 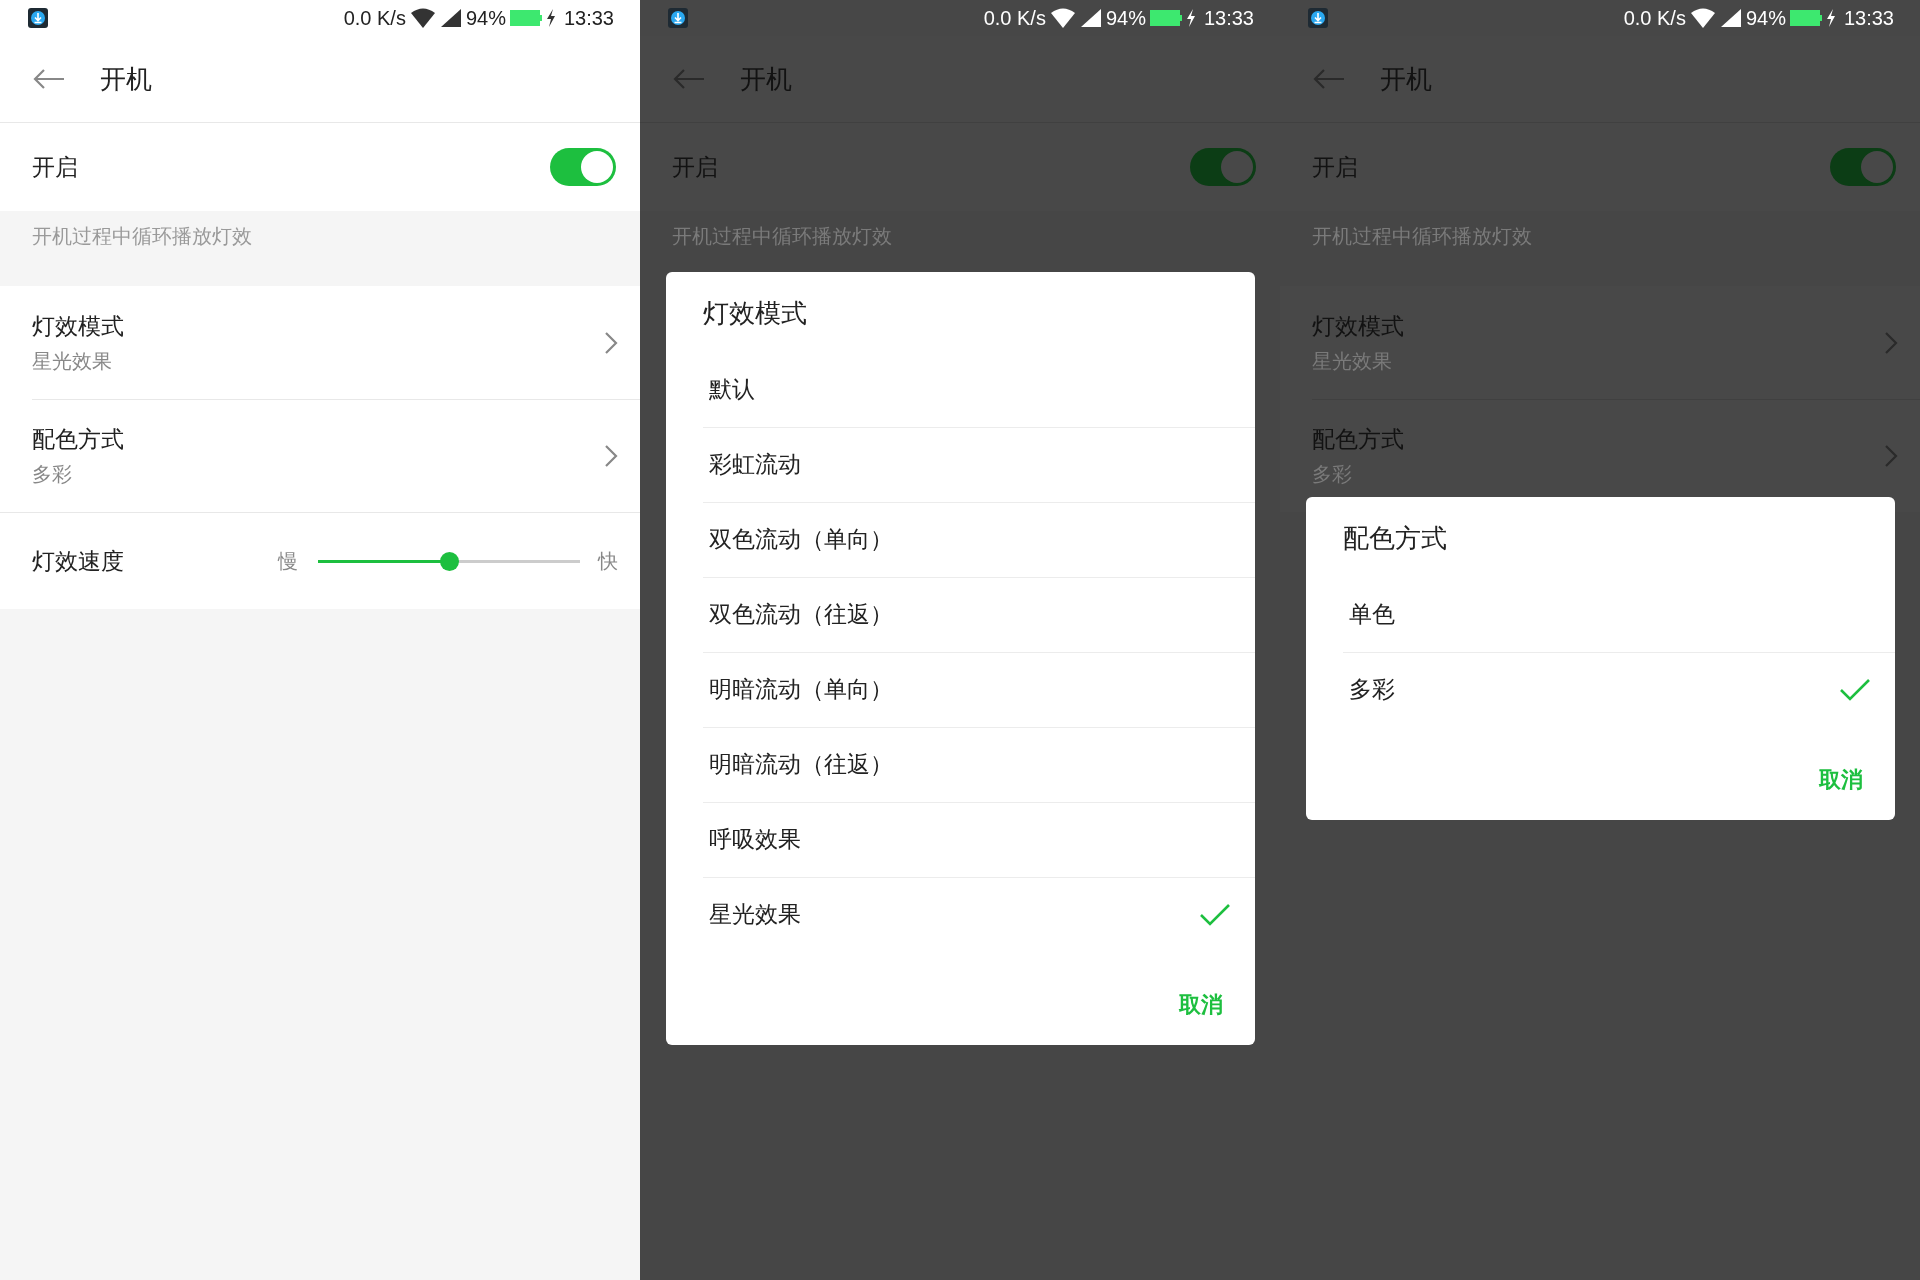 I want to click on dialog-option: 明暗流动（单向）, so click(x=978, y=689).